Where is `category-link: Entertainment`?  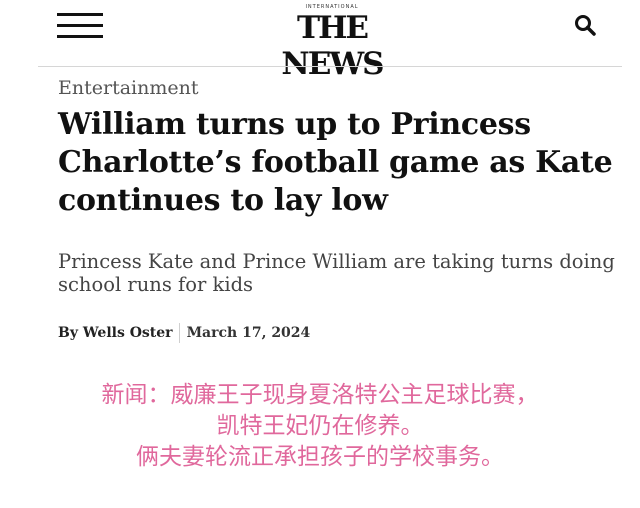
category-link: Entertainment is located at coordinates (128, 88).